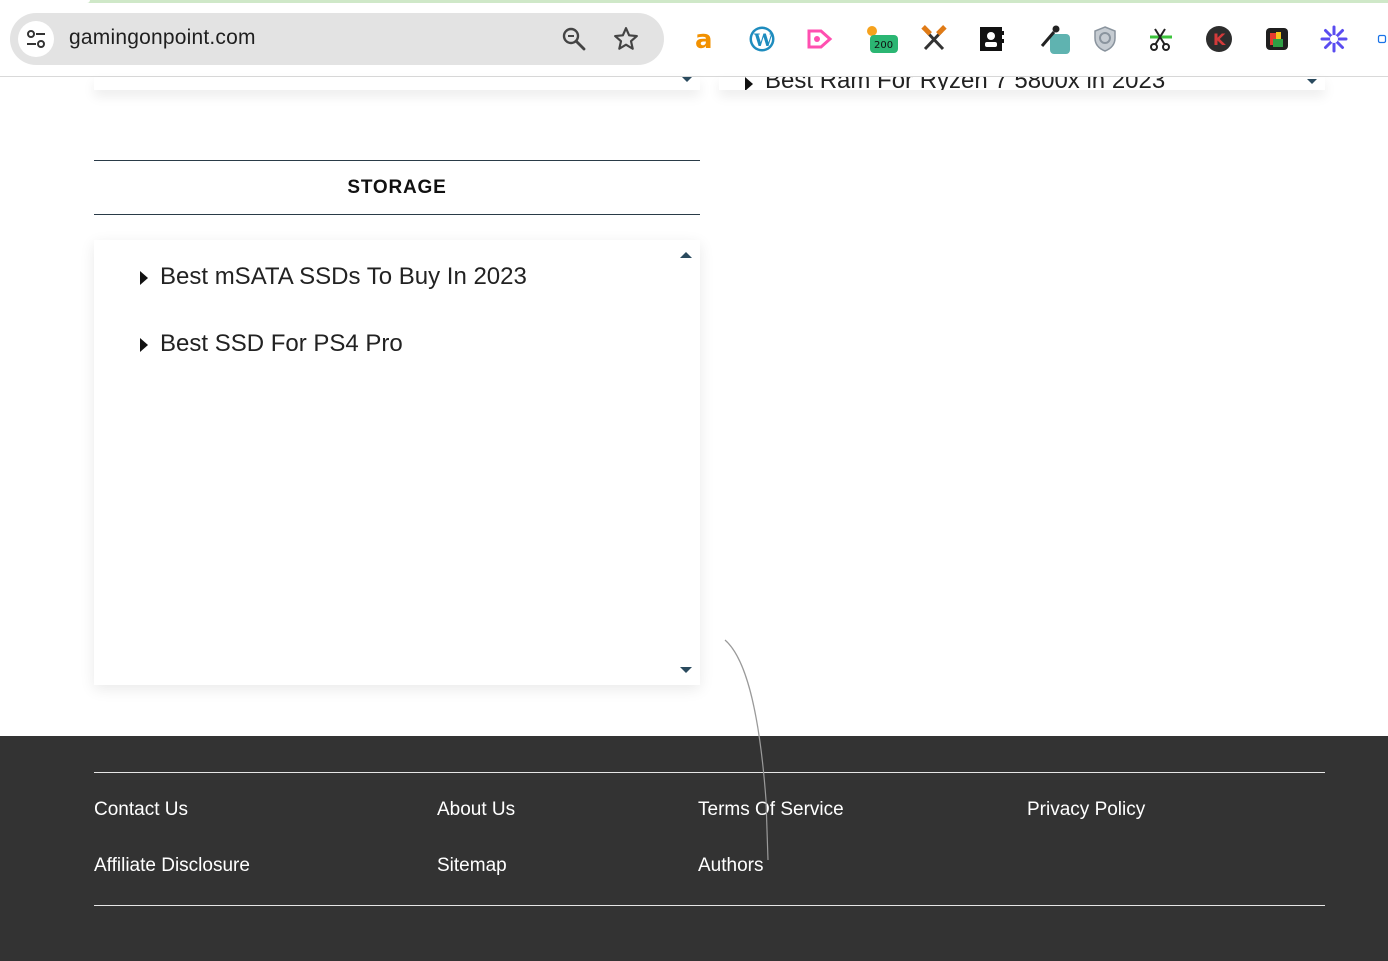 Image resolution: width=1388 pixels, height=961 pixels. What do you see at coordinates (332, 360) in the screenshot?
I see `list-item: Best SSD For PS4 Pro` at bounding box center [332, 360].